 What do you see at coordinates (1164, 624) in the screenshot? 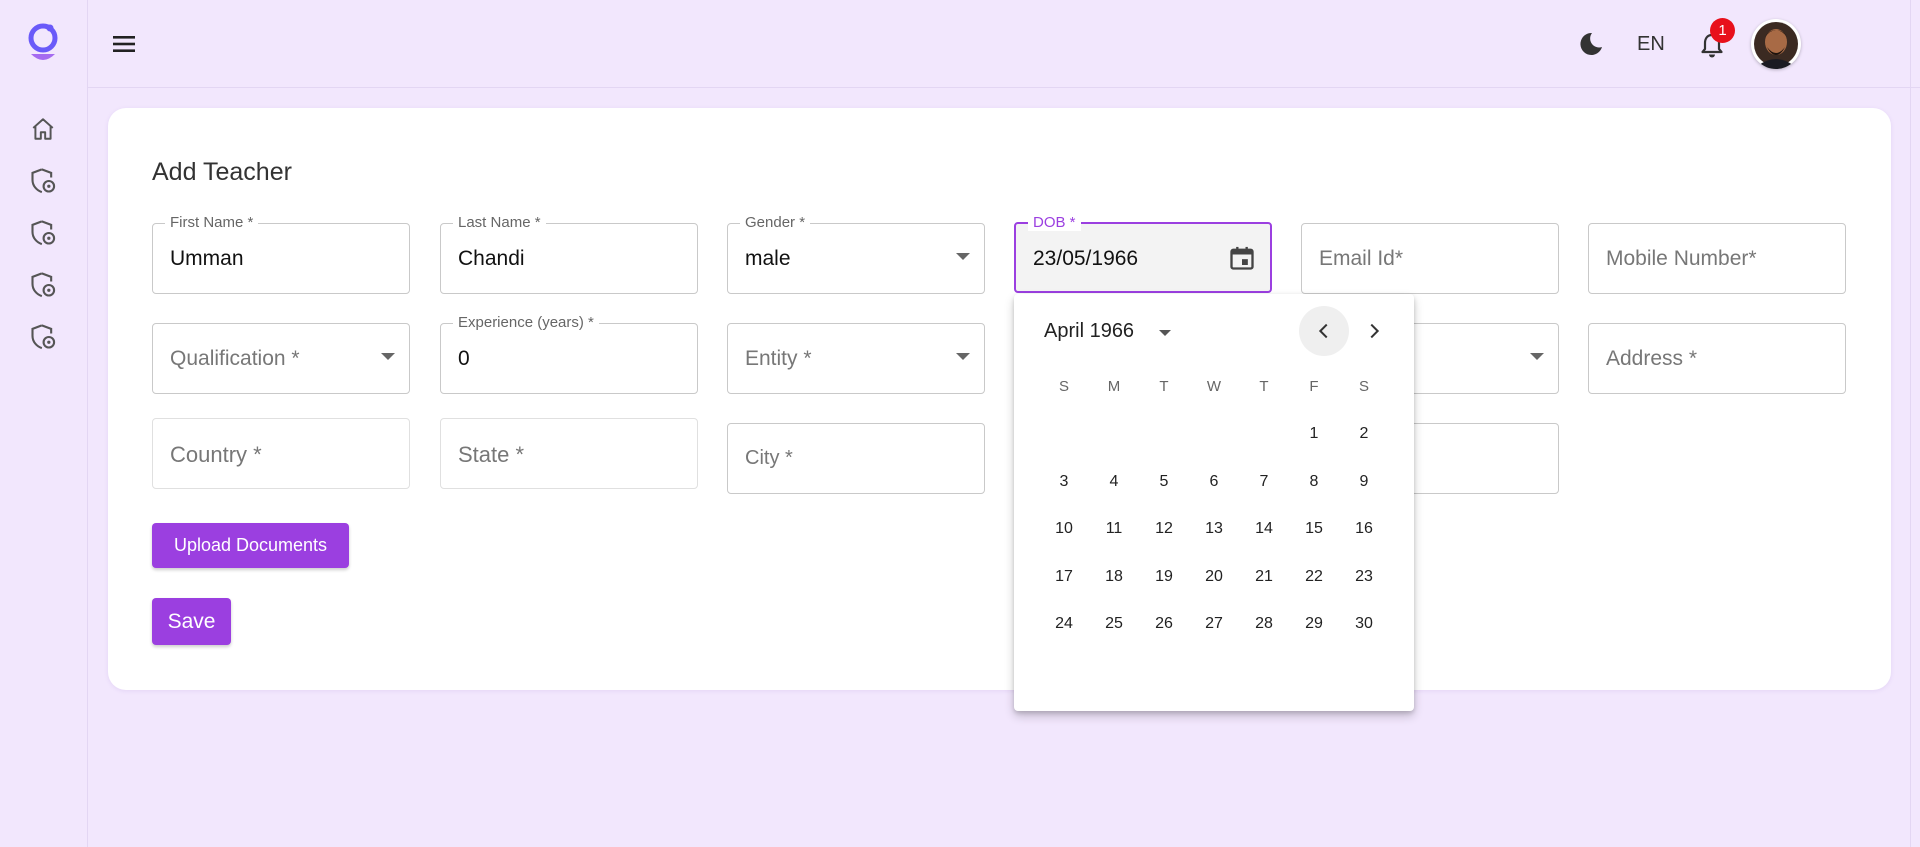
I see `calendar-day: 26` at bounding box center [1164, 624].